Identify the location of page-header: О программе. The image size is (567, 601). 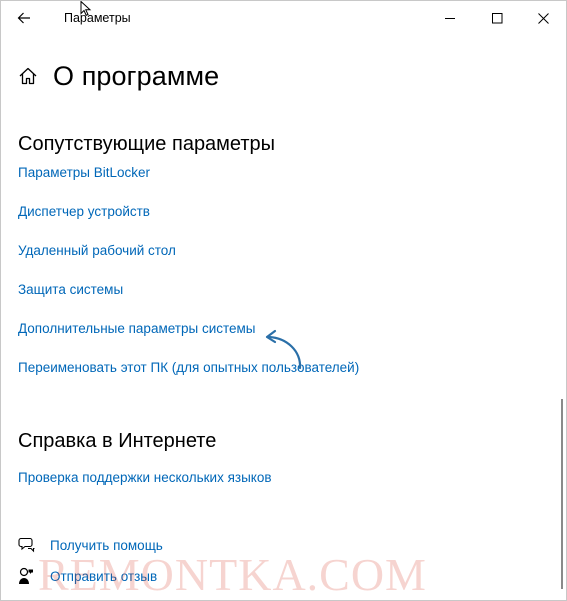
(118, 76).